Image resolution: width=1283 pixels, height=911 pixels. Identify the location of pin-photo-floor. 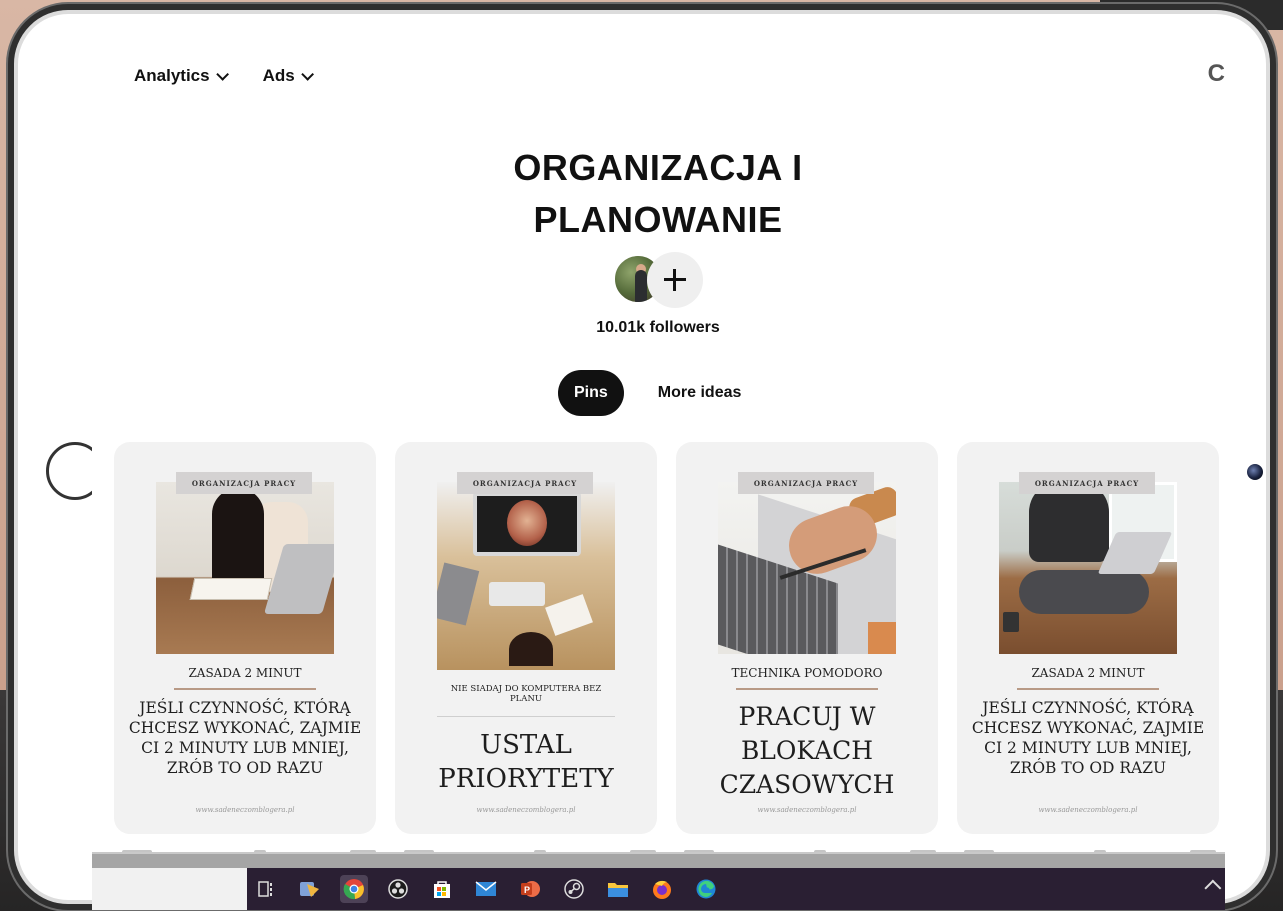
(1088, 568).